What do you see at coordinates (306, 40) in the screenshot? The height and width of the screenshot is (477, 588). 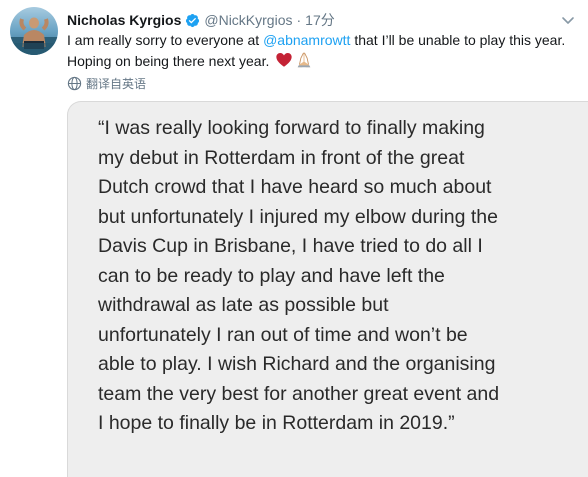 I see `mention-link: @abnamrowtt` at bounding box center [306, 40].